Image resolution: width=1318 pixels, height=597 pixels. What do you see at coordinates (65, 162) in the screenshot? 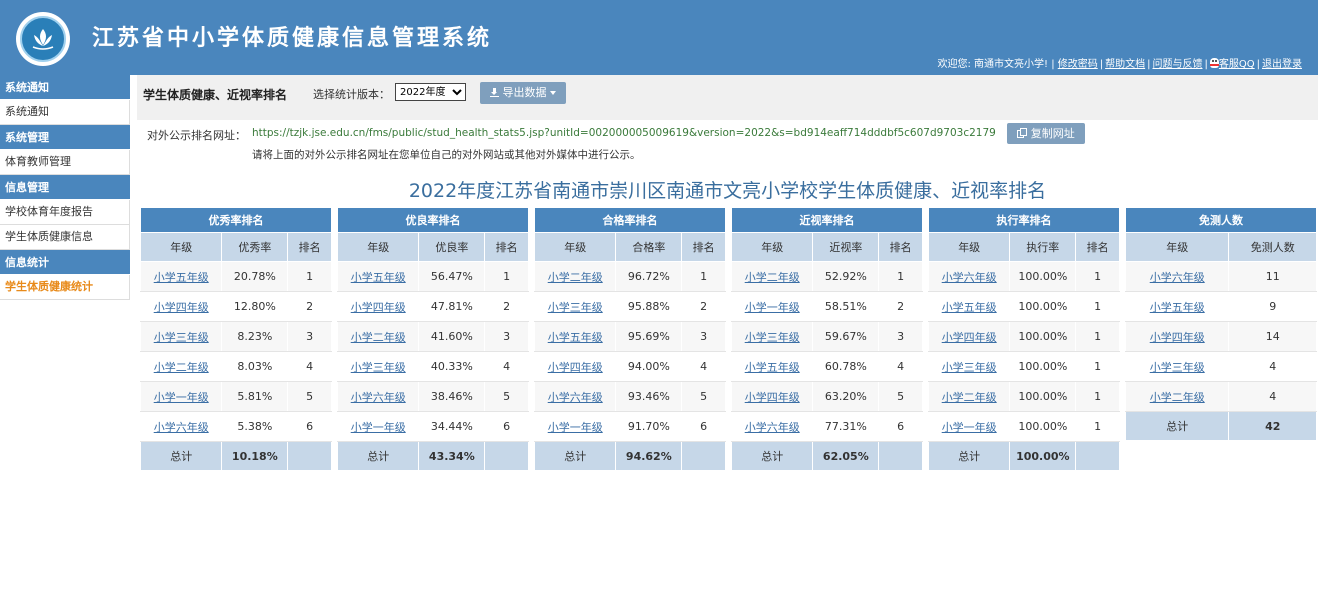
I see `sidebar-item-pe-teachers: 体育教师管理` at bounding box center [65, 162].